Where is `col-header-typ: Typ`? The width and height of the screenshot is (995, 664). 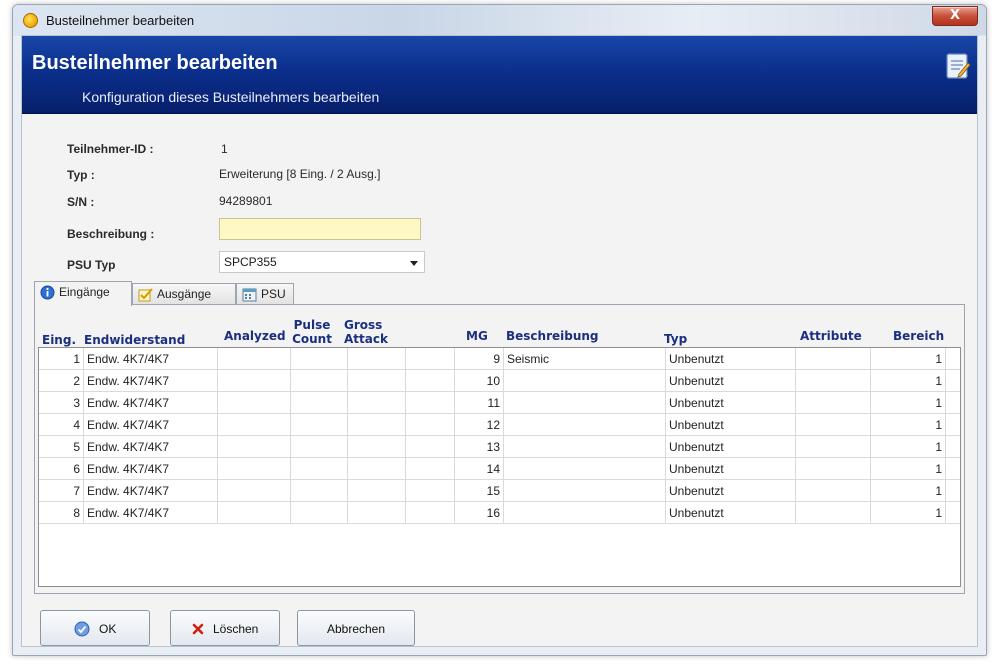
col-header-typ: Typ is located at coordinates (675, 339).